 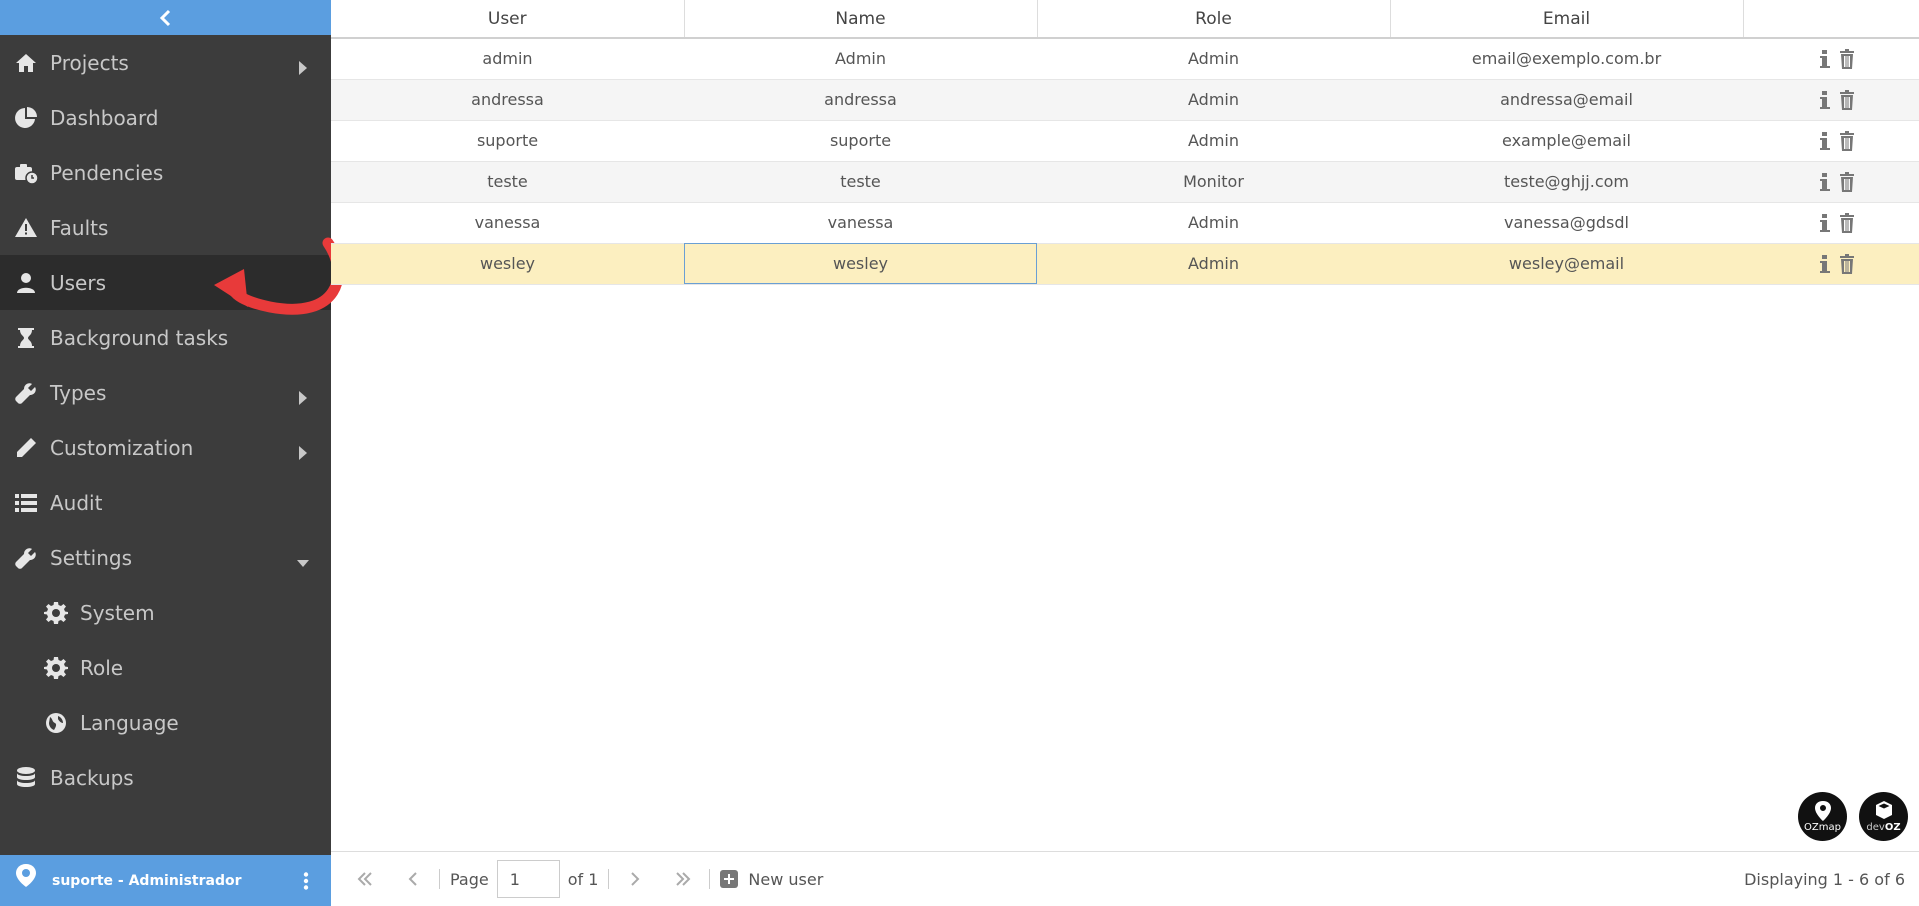 I want to click on sidebar-item-faults: Faults, so click(x=165, y=227).